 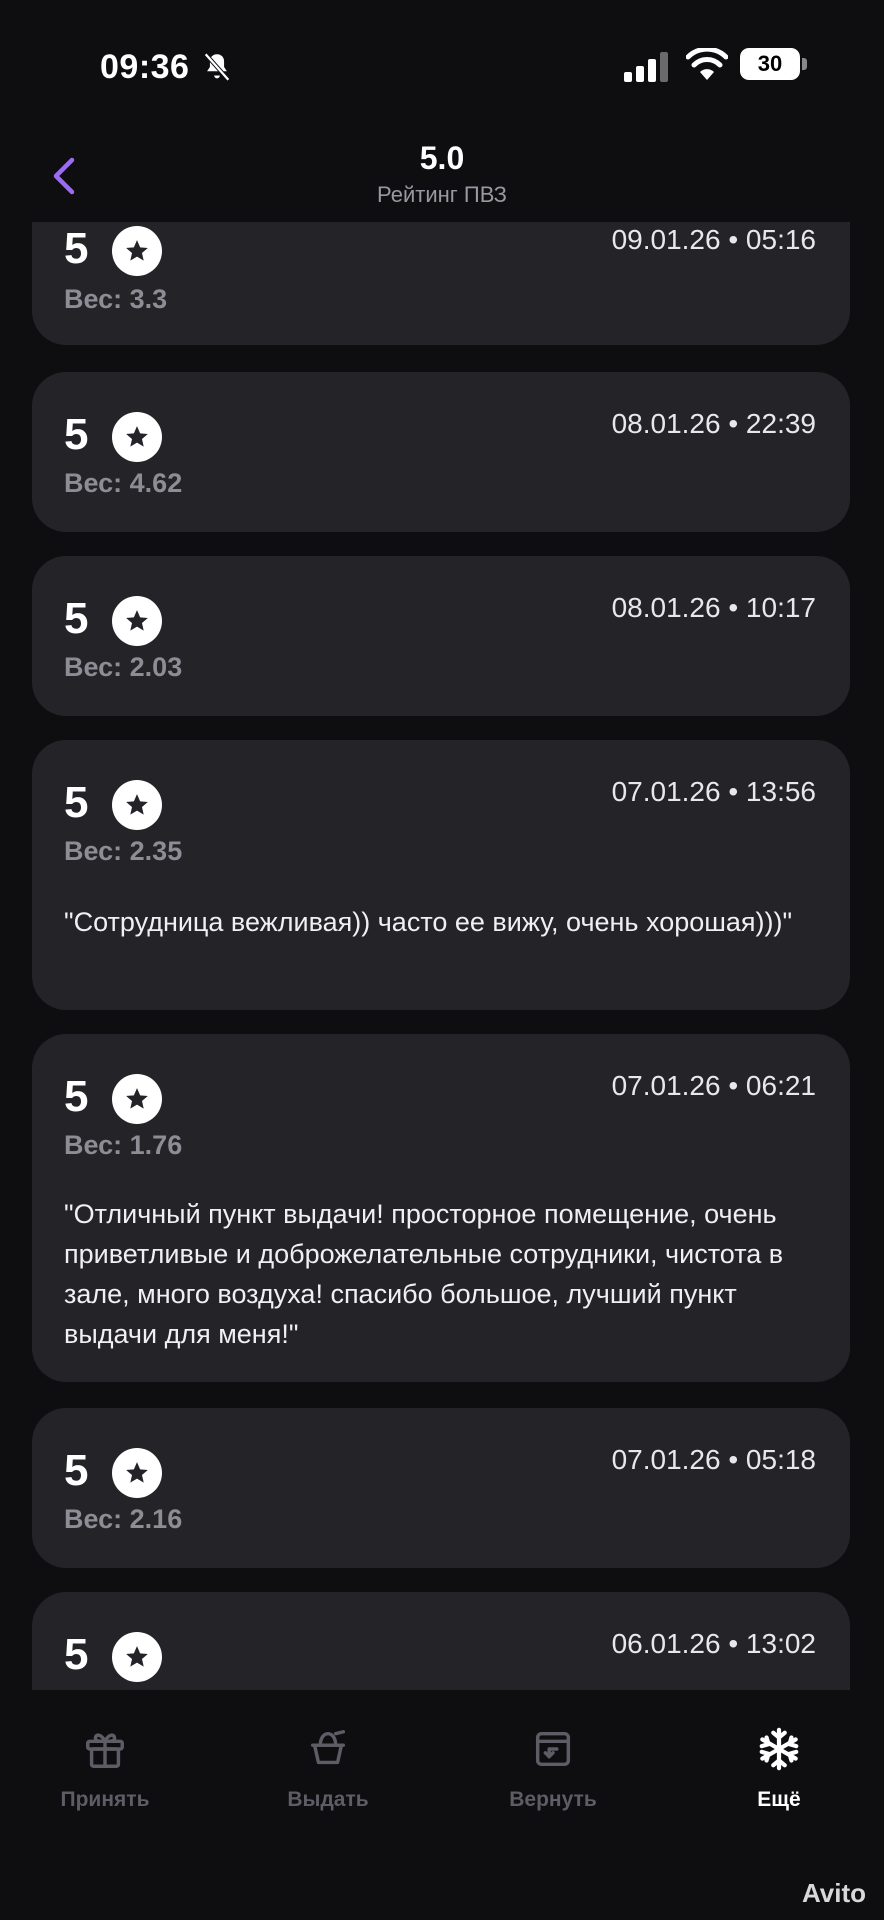 What do you see at coordinates (123, 1145) in the screenshot?
I see `review-weight: Вес: 1.76` at bounding box center [123, 1145].